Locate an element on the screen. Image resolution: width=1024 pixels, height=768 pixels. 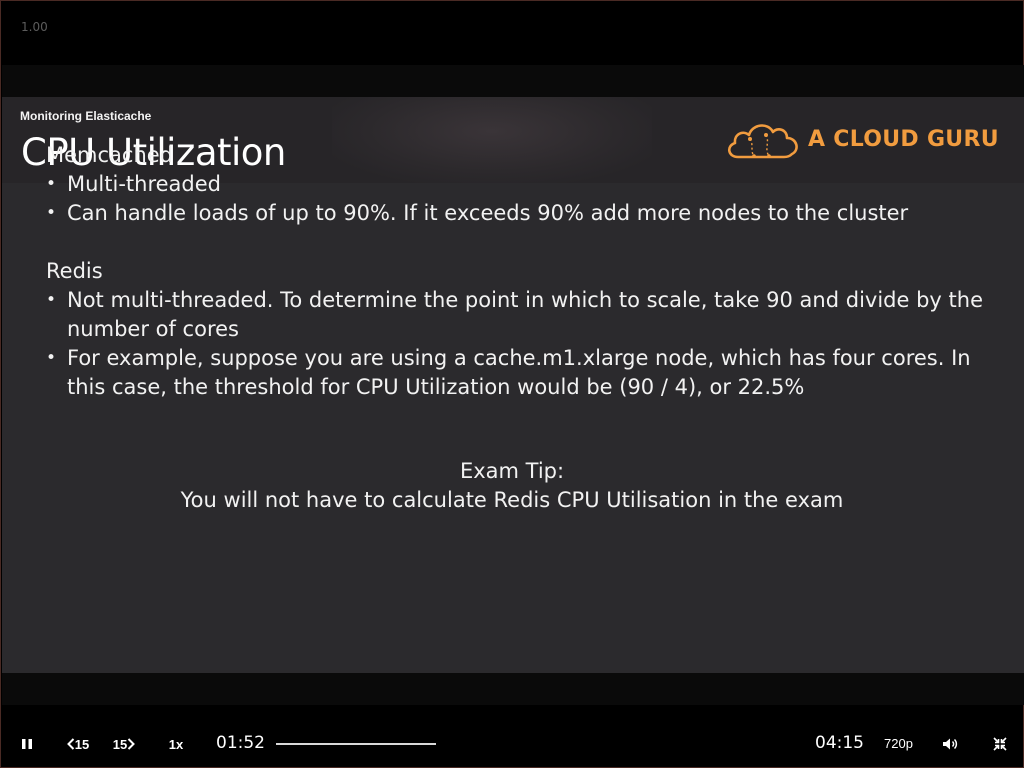
section-label: Monitoring Elasticache is located at coordinates (86, 116).